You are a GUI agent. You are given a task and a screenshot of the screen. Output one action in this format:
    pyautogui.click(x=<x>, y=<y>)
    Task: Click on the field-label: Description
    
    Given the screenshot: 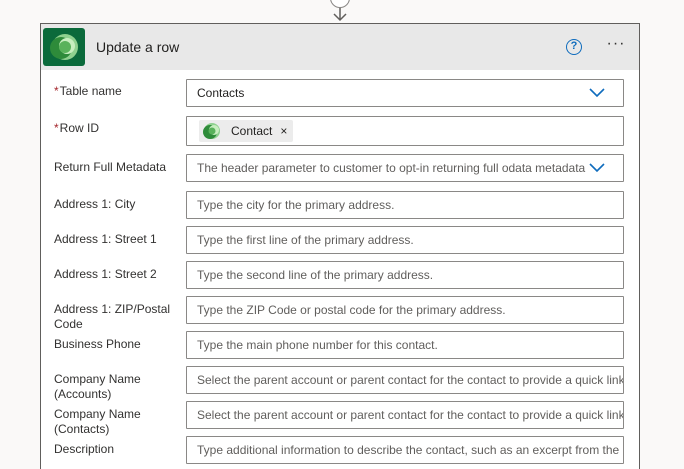 What is the action you would take?
    pyautogui.click(x=84, y=449)
    